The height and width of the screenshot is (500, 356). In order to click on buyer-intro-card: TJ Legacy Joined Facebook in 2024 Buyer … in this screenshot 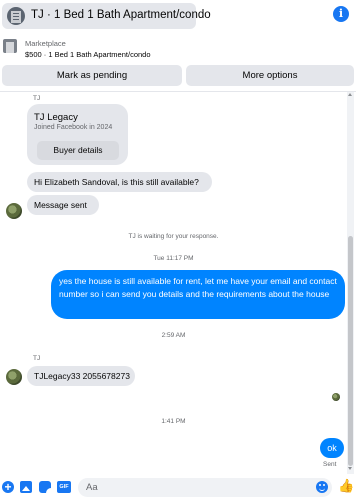, I will do `click(77, 134)`.